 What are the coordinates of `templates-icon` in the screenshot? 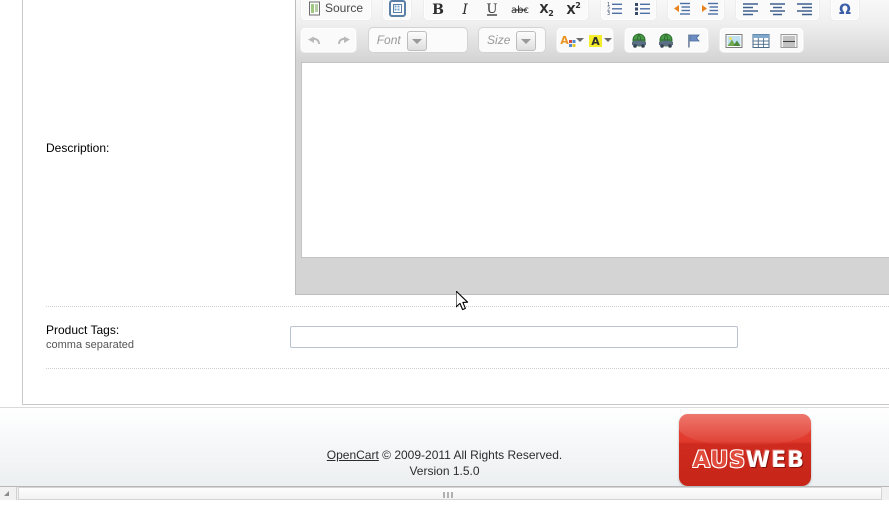 It's located at (397, 9).